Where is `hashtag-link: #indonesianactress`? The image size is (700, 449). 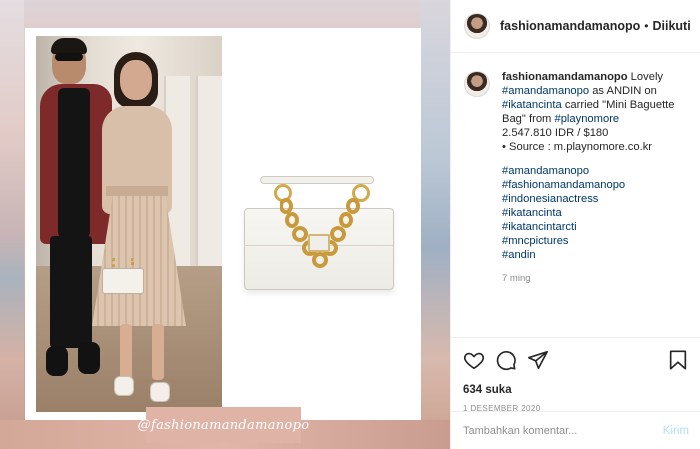
hashtag-link: #indonesianactress is located at coordinates (595, 199).